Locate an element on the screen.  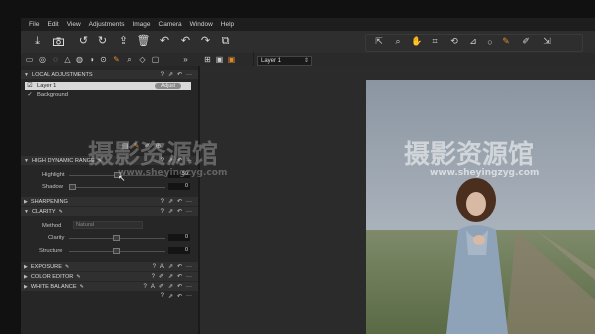
layer-row-1: ☑ Layer 1 Adjust is located at coordinates (108, 86).